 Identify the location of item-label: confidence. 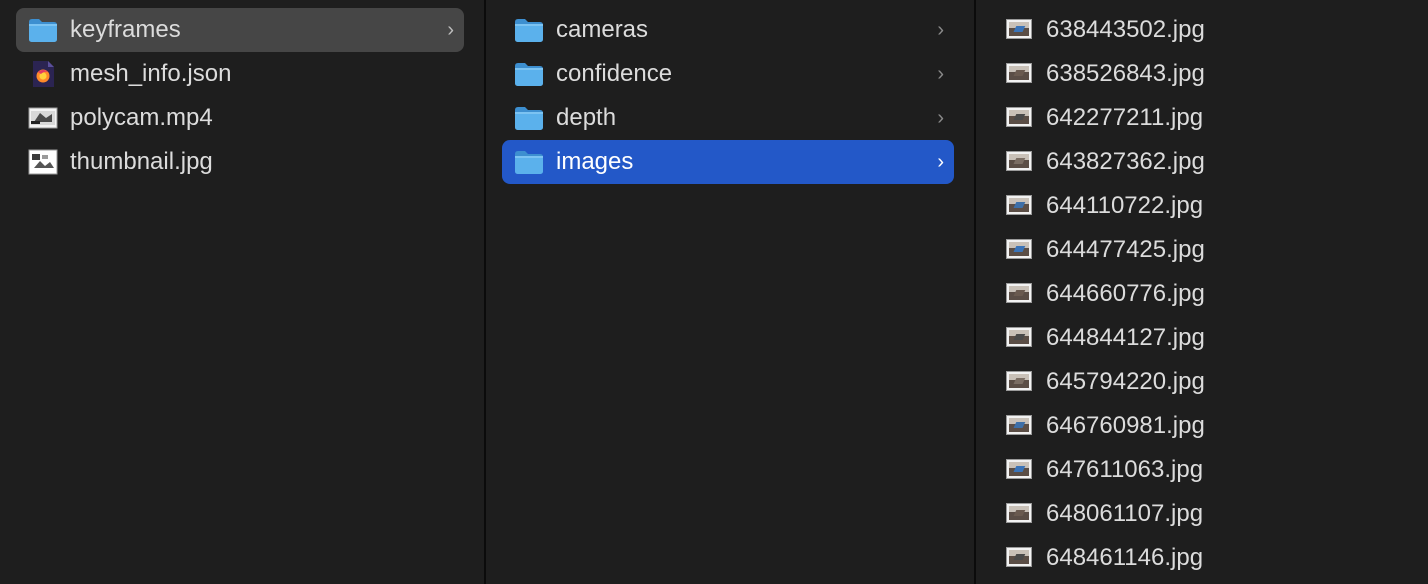
(614, 73).